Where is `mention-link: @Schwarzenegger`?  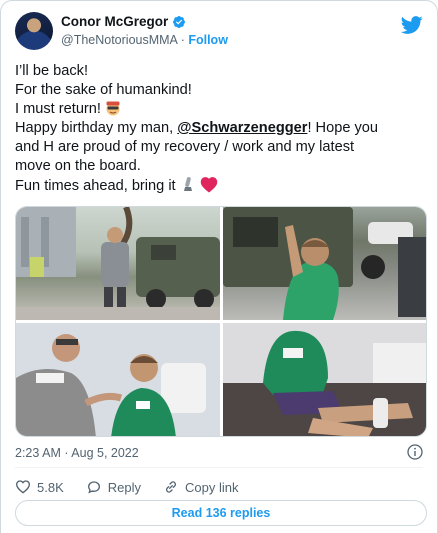
mention-link: @Schwarzenegger is located at coordinates (242, 128).